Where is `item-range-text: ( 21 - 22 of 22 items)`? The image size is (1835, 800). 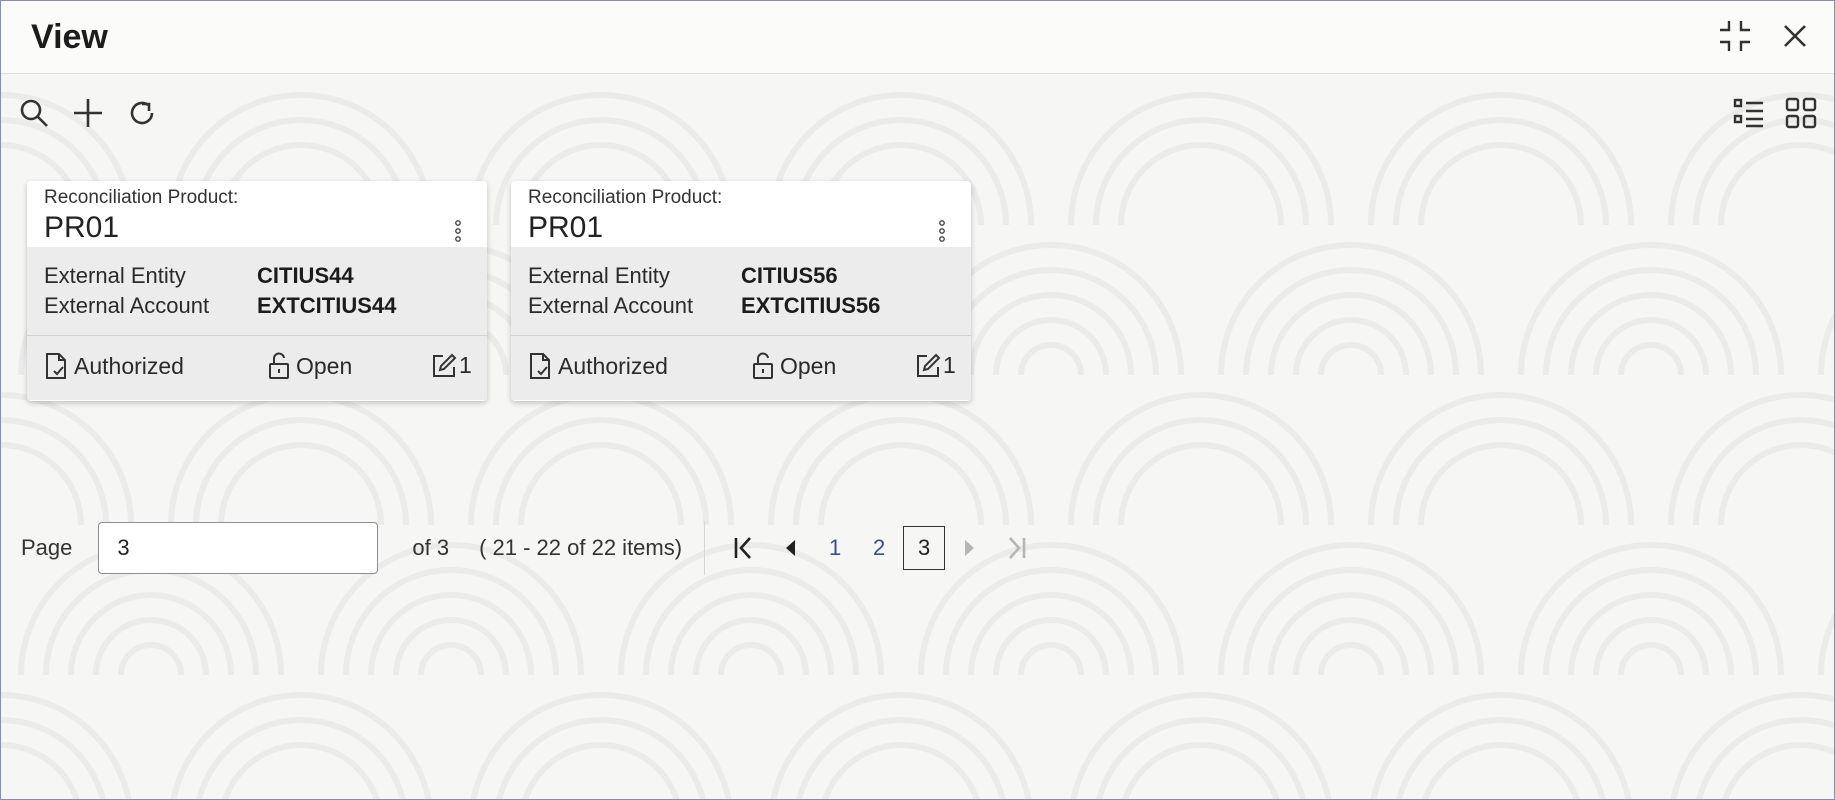
item-range-text: ( 21 - 22 of 22 items) is located at coordinates (581, 547).